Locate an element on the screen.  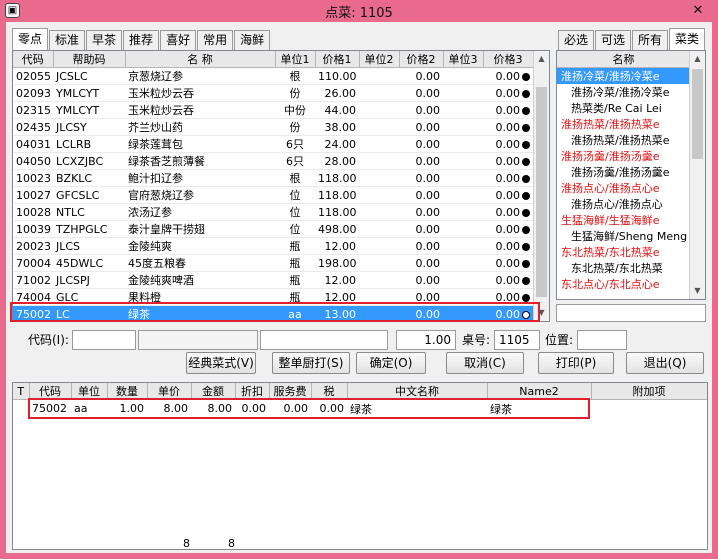
col-service-fee: 服务费 is located at coordinates (290, 391).